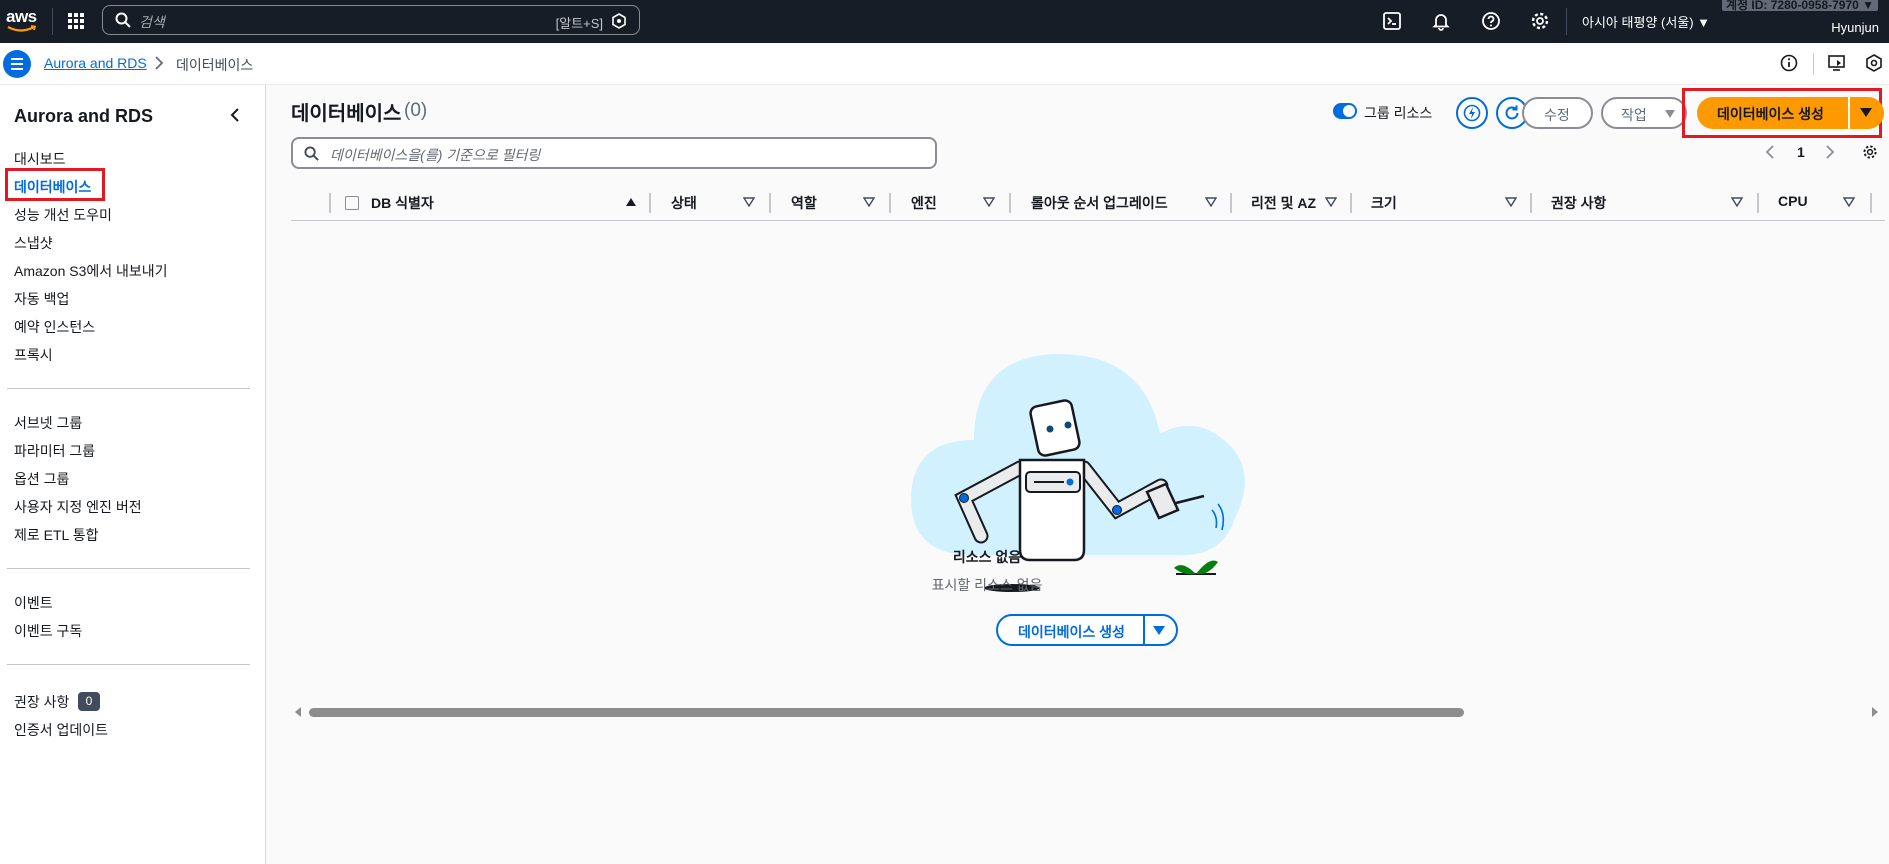 This screenshot has width=1889, height=864. I want to click on group-resources-toggle, so click(1345, 111).